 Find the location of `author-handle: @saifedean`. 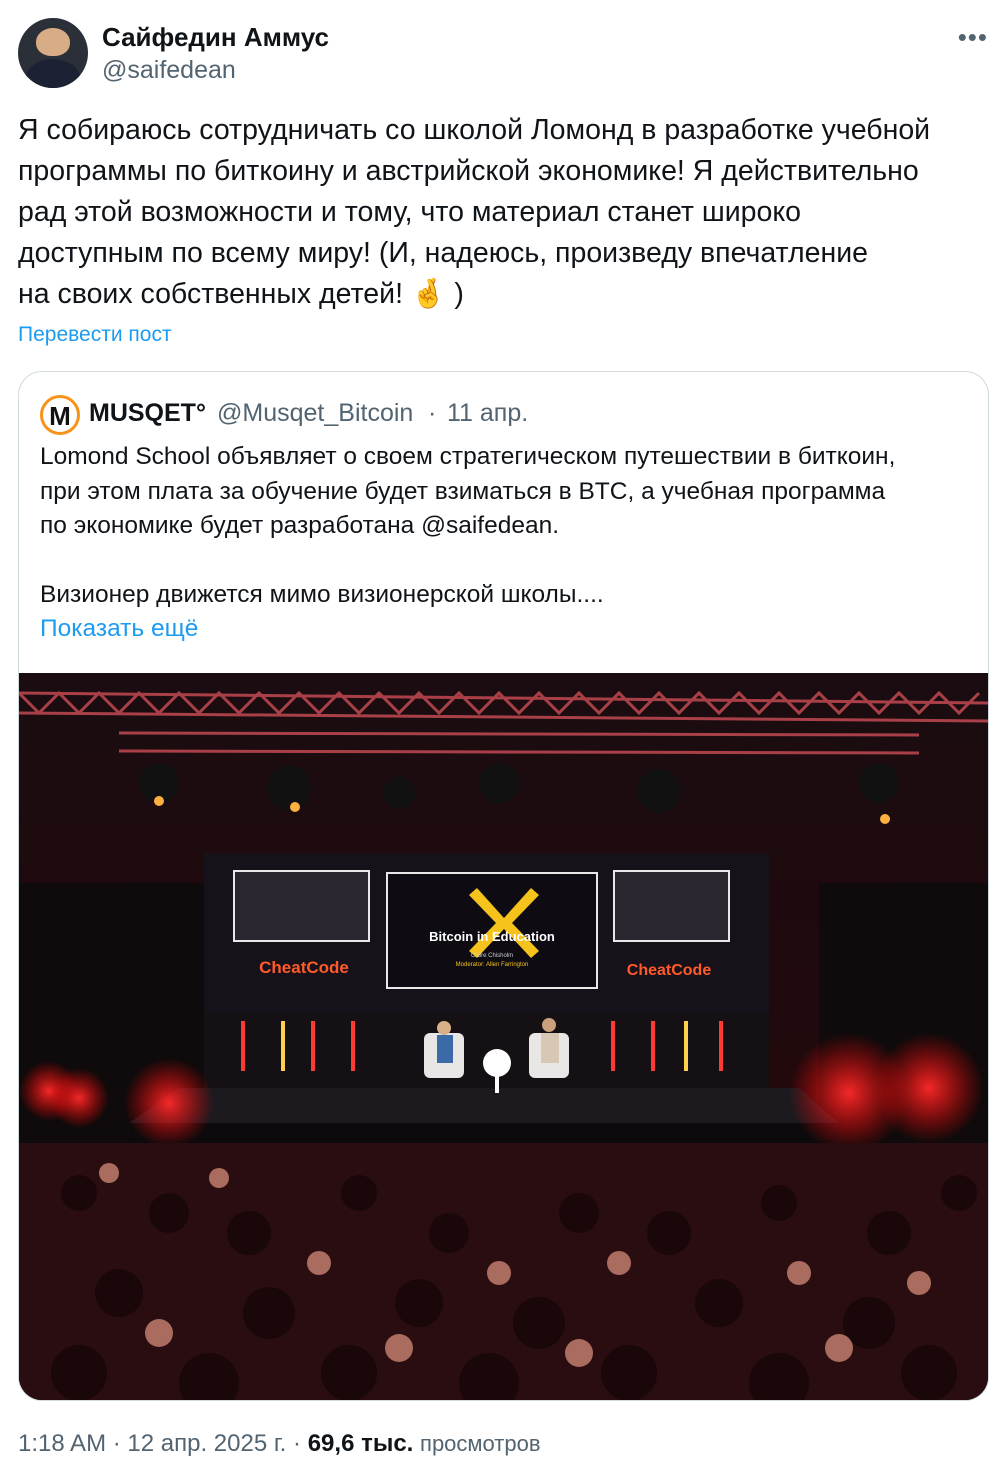

author-handle: @saifedean is located at coordinates (169, 70).